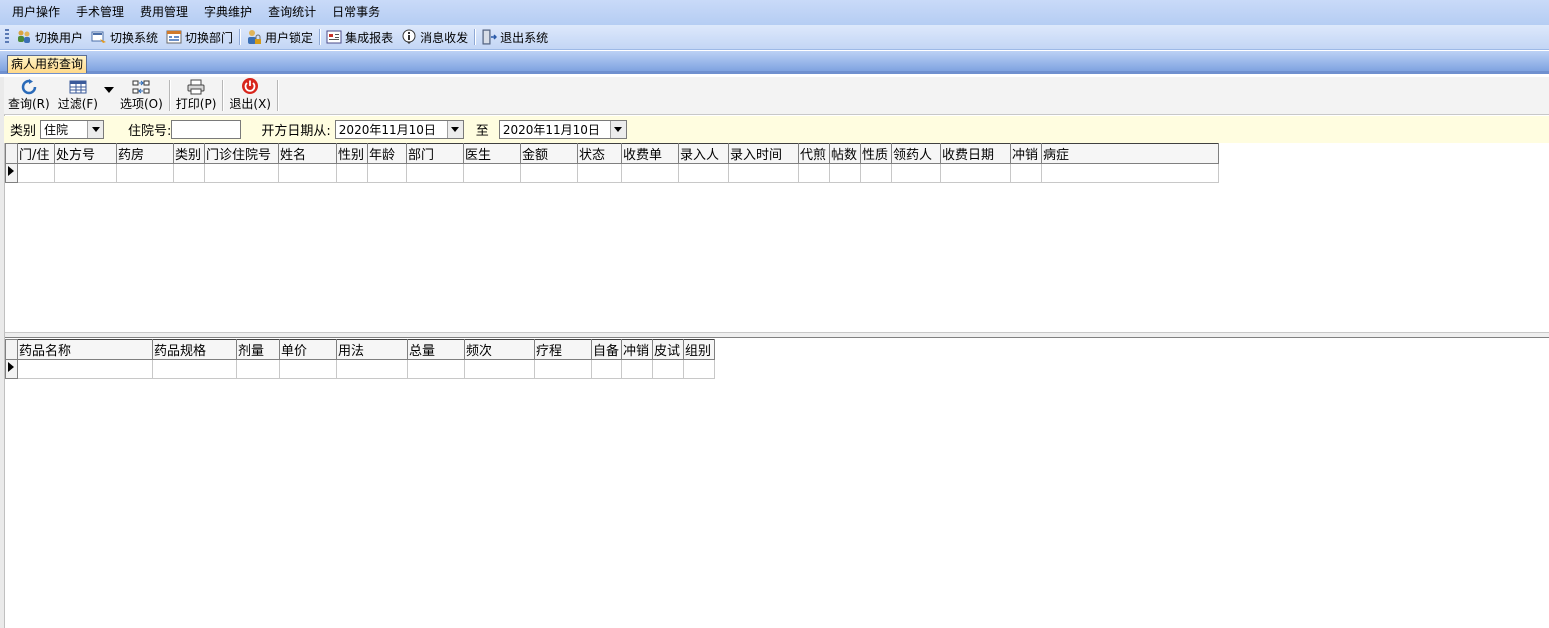  I want to click on toolbar-grip, so click(7, 37).